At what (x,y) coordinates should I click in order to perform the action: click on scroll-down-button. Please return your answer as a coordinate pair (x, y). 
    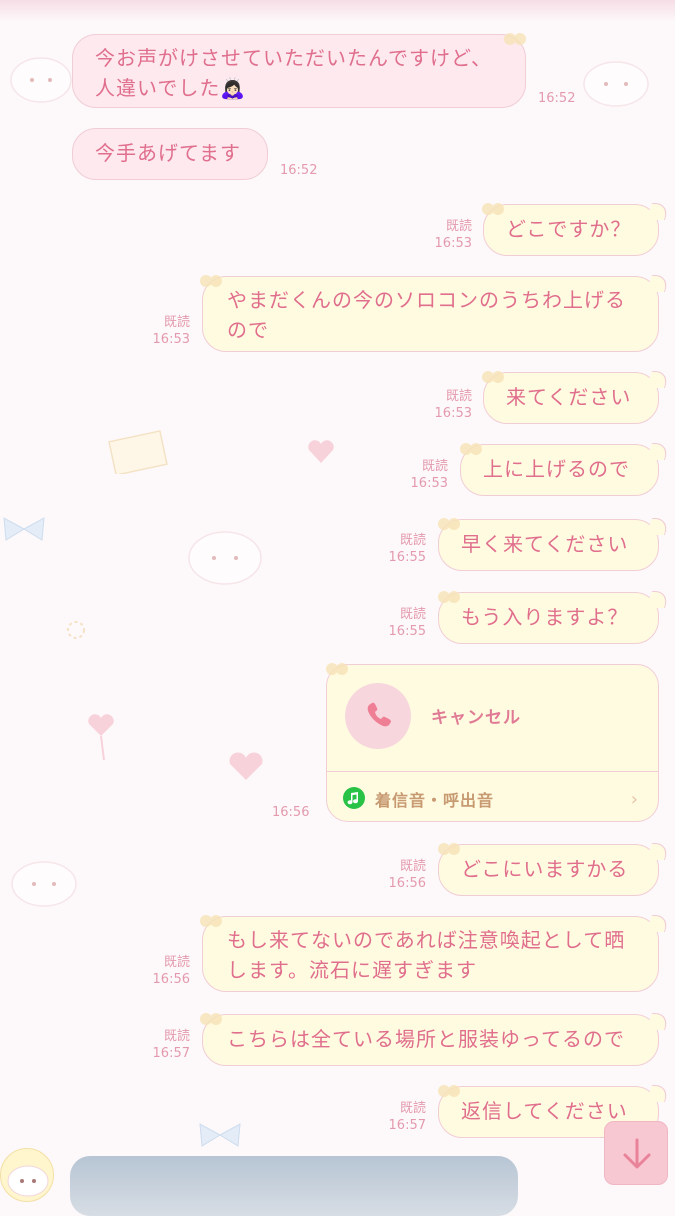
    Looking at the image, I should click on (636, 1153).